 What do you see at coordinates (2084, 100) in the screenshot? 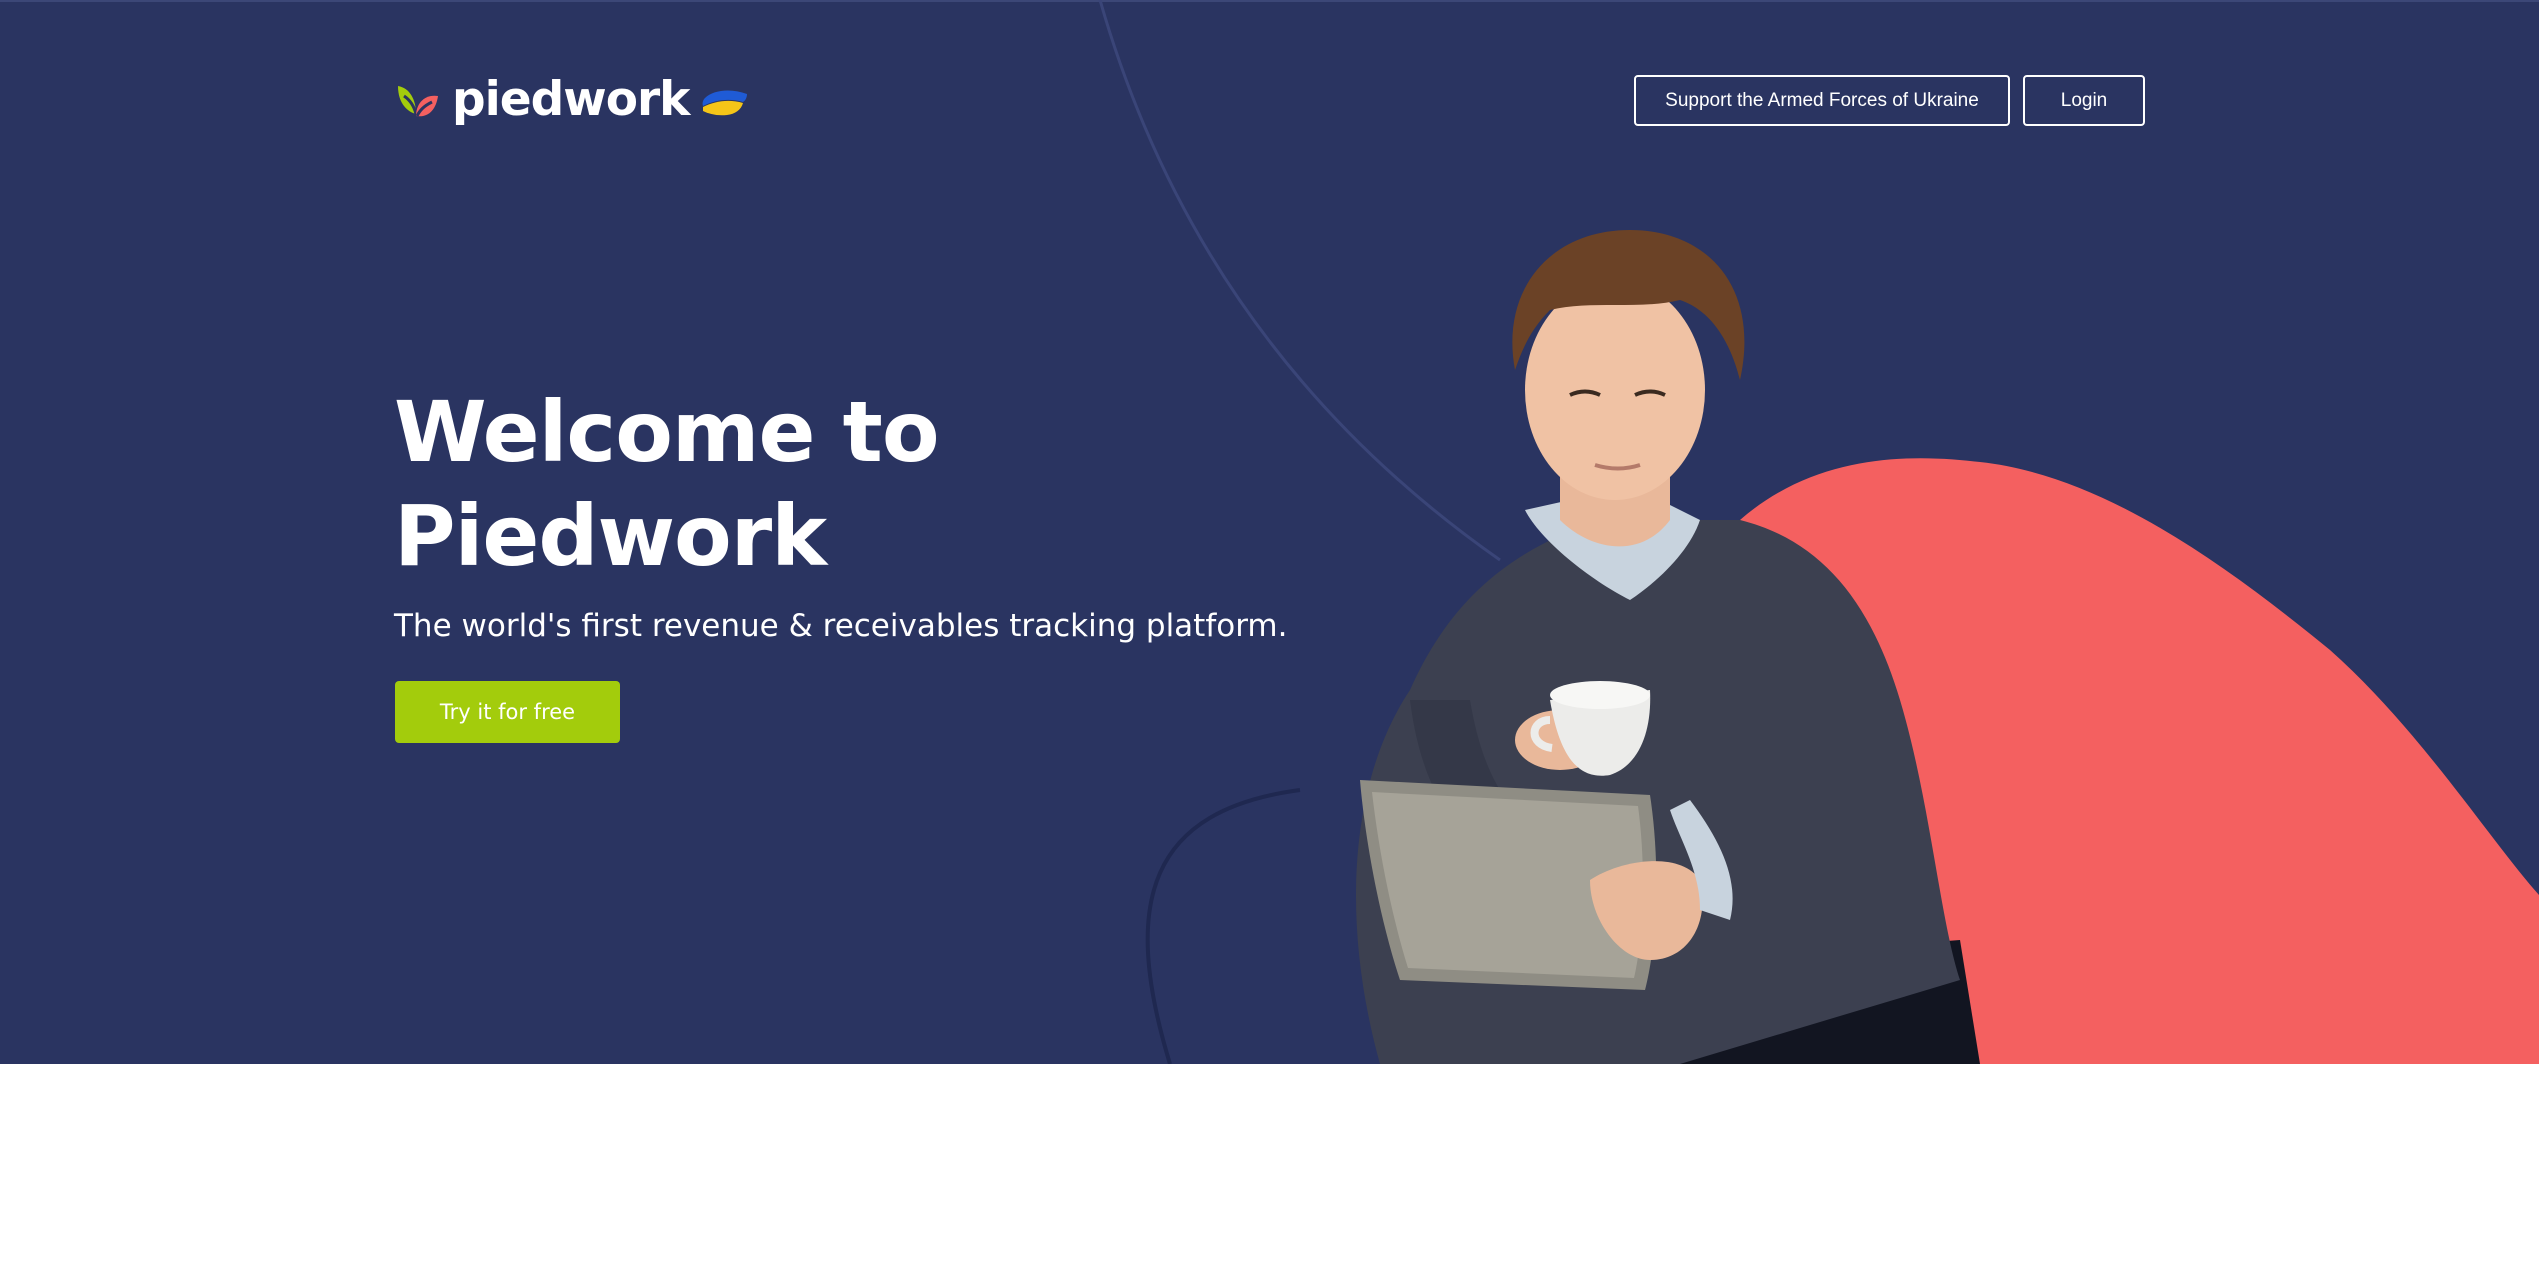
I see `login-button: Login` at bounding box center [2084, 100].